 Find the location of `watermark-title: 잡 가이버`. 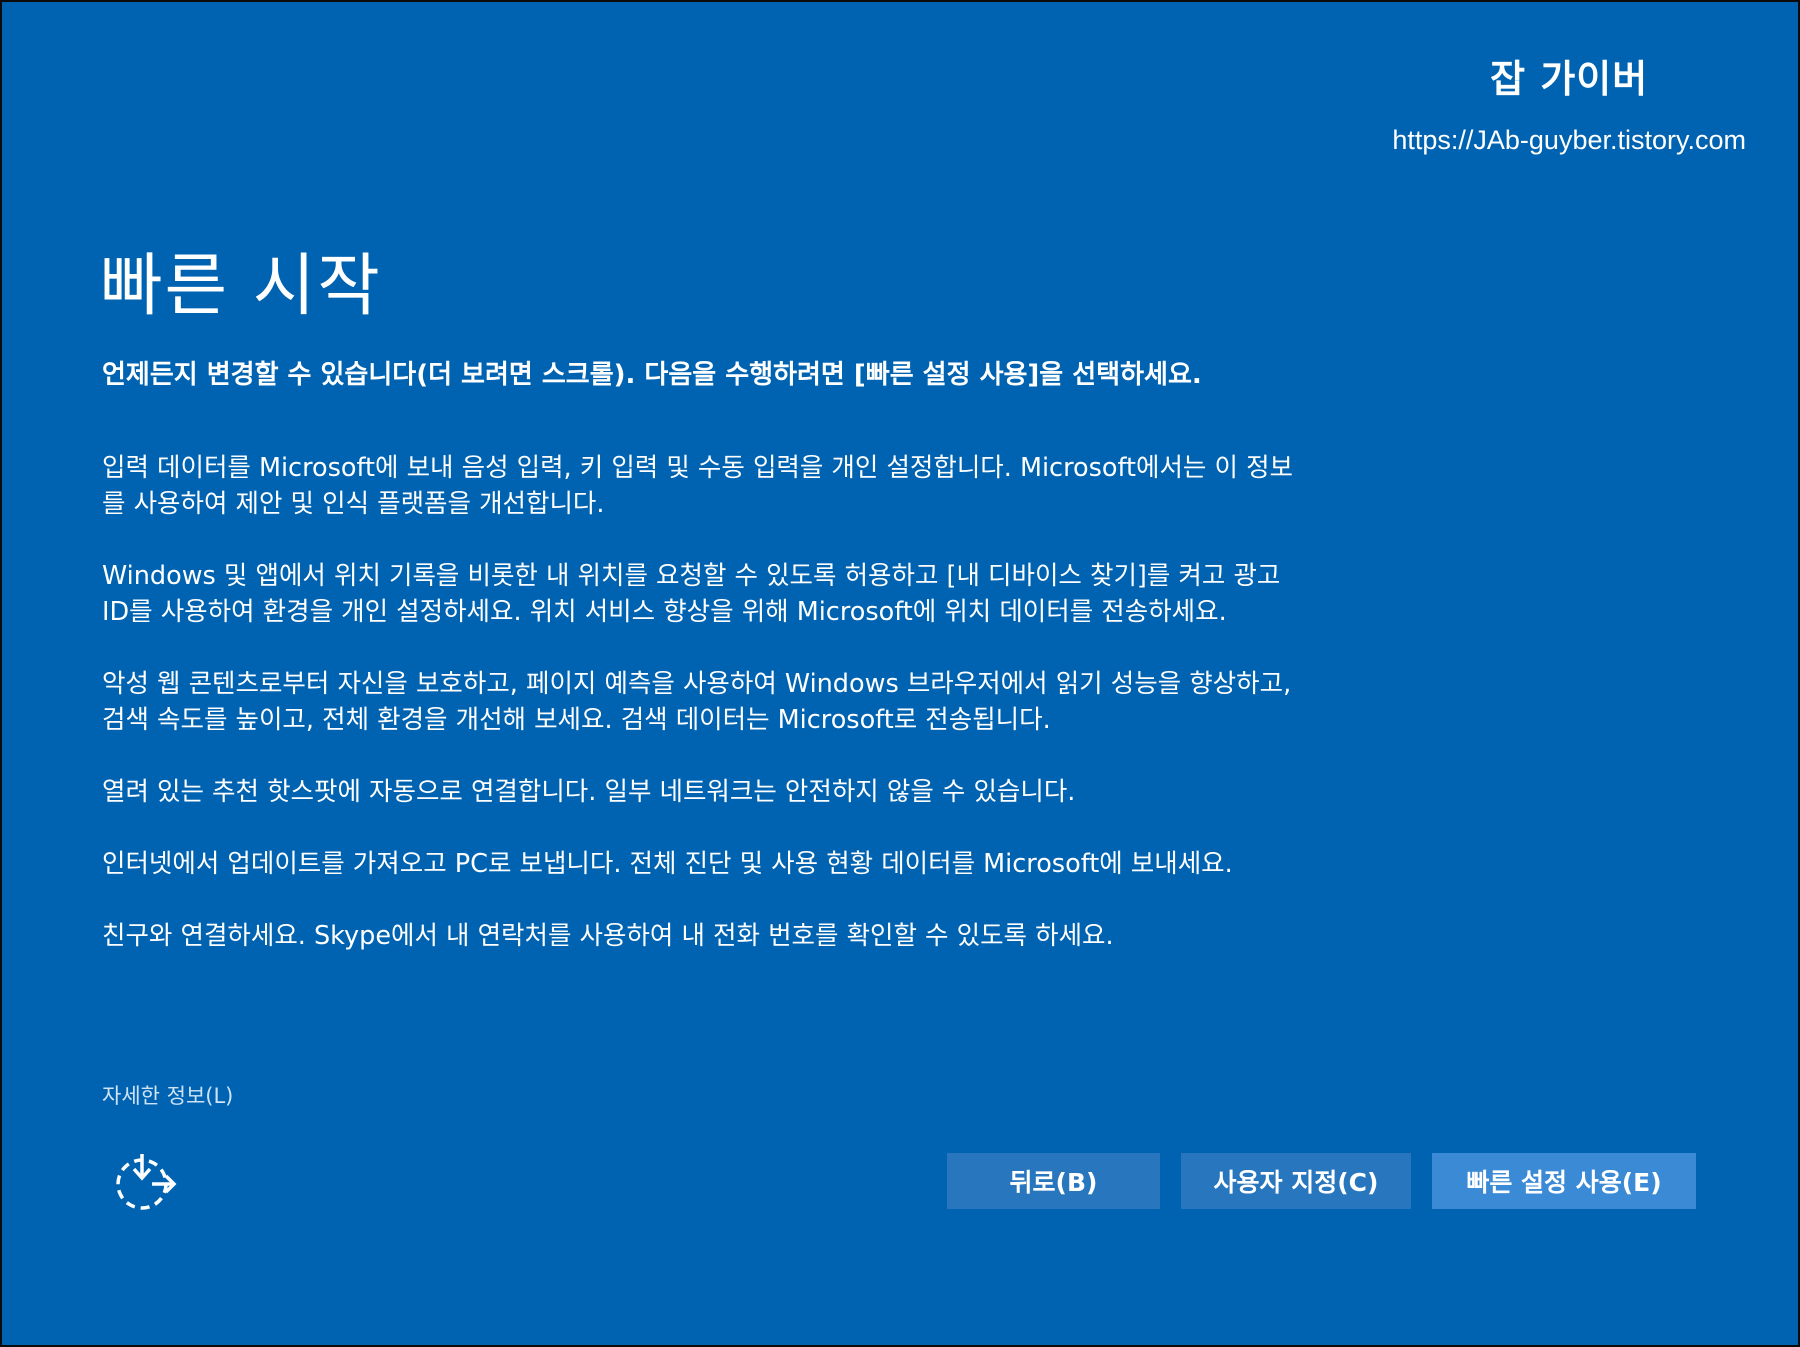

watermark-title: 잡 가이버 is located at coordinates (1569, 79).